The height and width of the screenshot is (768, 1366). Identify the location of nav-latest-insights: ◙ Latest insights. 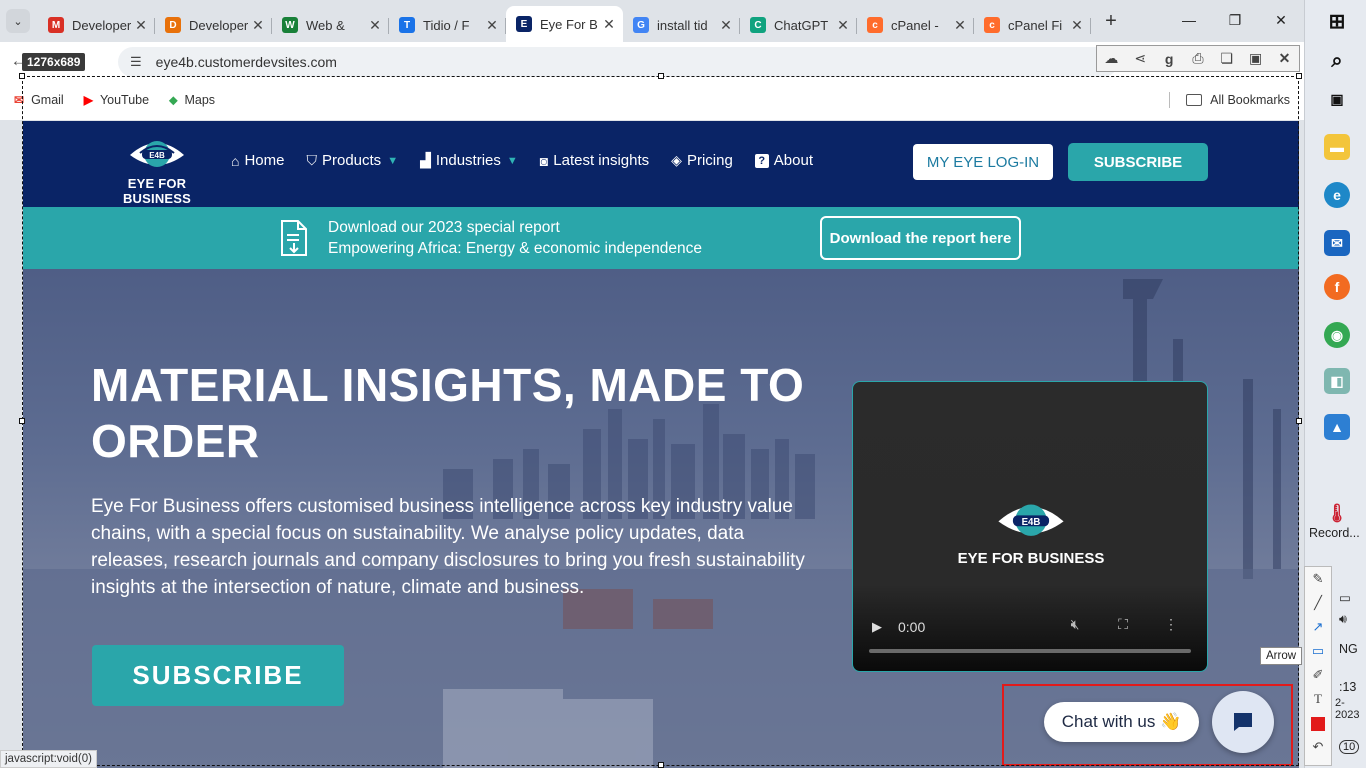
(594, 160).